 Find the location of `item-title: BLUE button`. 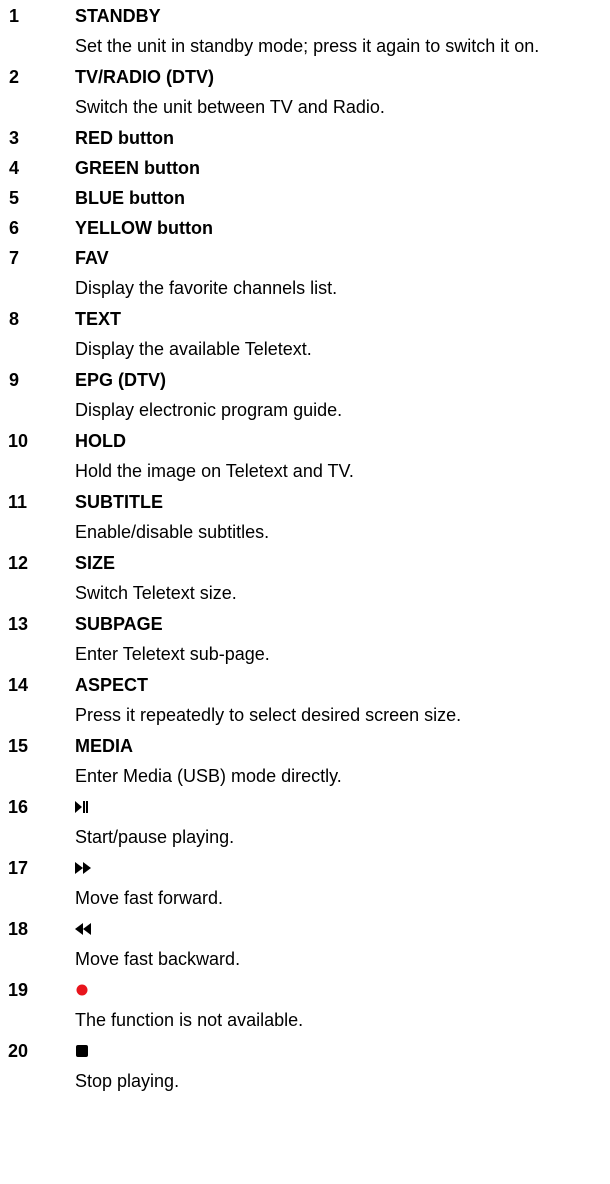

item-title: BLUE button is located at coordinates (130, 198).